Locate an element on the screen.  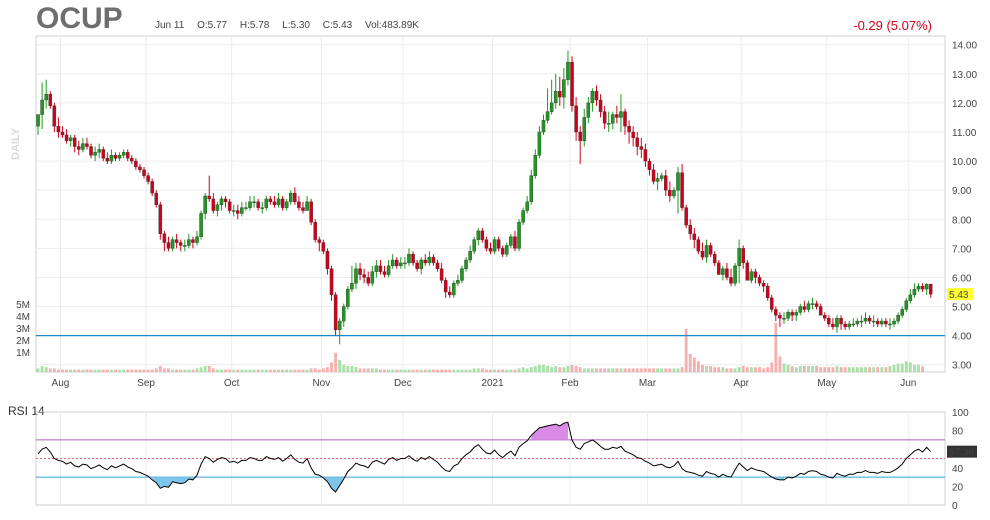
volume-tick-label: 3M is located at coordinates (23, 329).